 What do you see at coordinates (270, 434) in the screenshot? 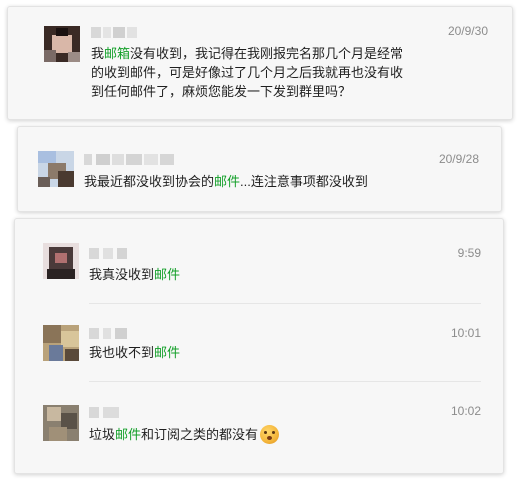
I see `shocked-face-emoji-icon` at bounding box center [270, 434].